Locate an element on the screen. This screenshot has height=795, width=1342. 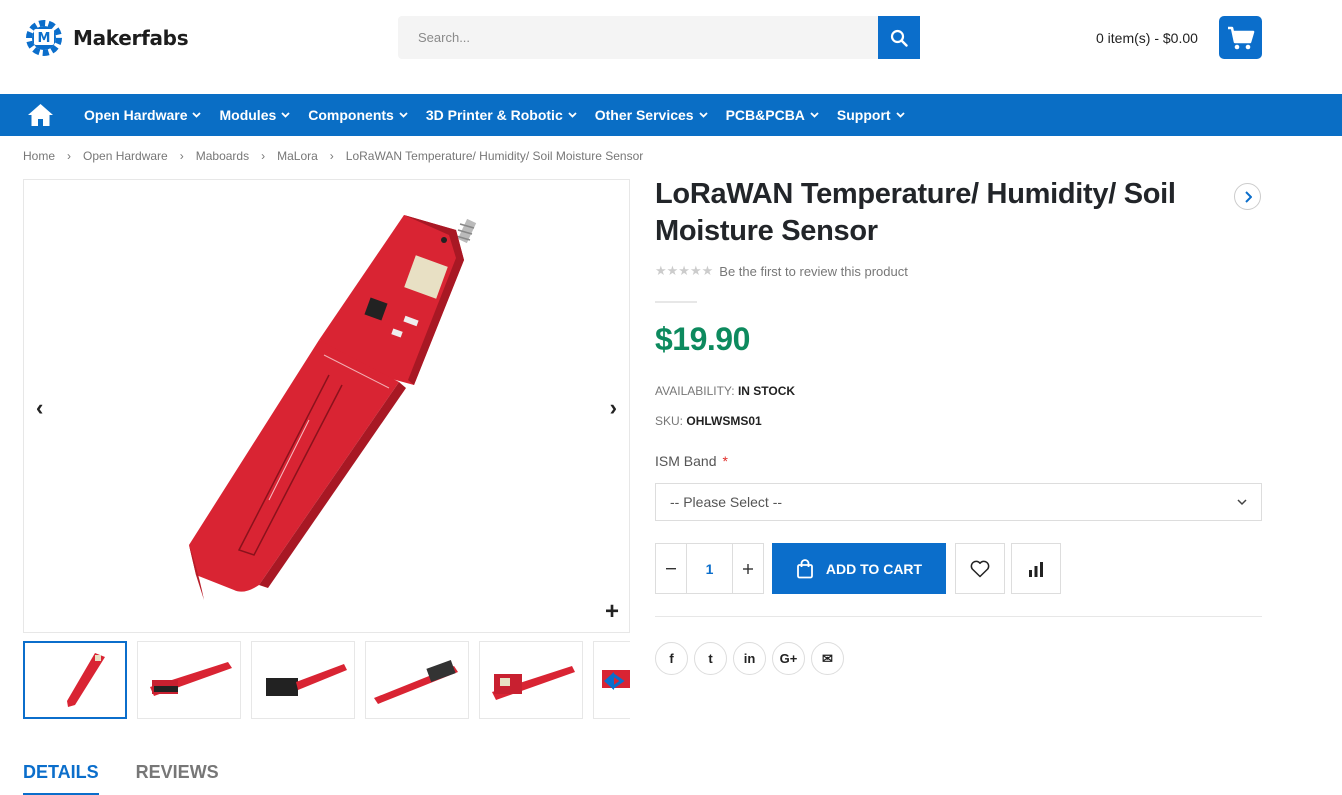
nav-item-label: Open Hardware is located at coordinates (136, 115).